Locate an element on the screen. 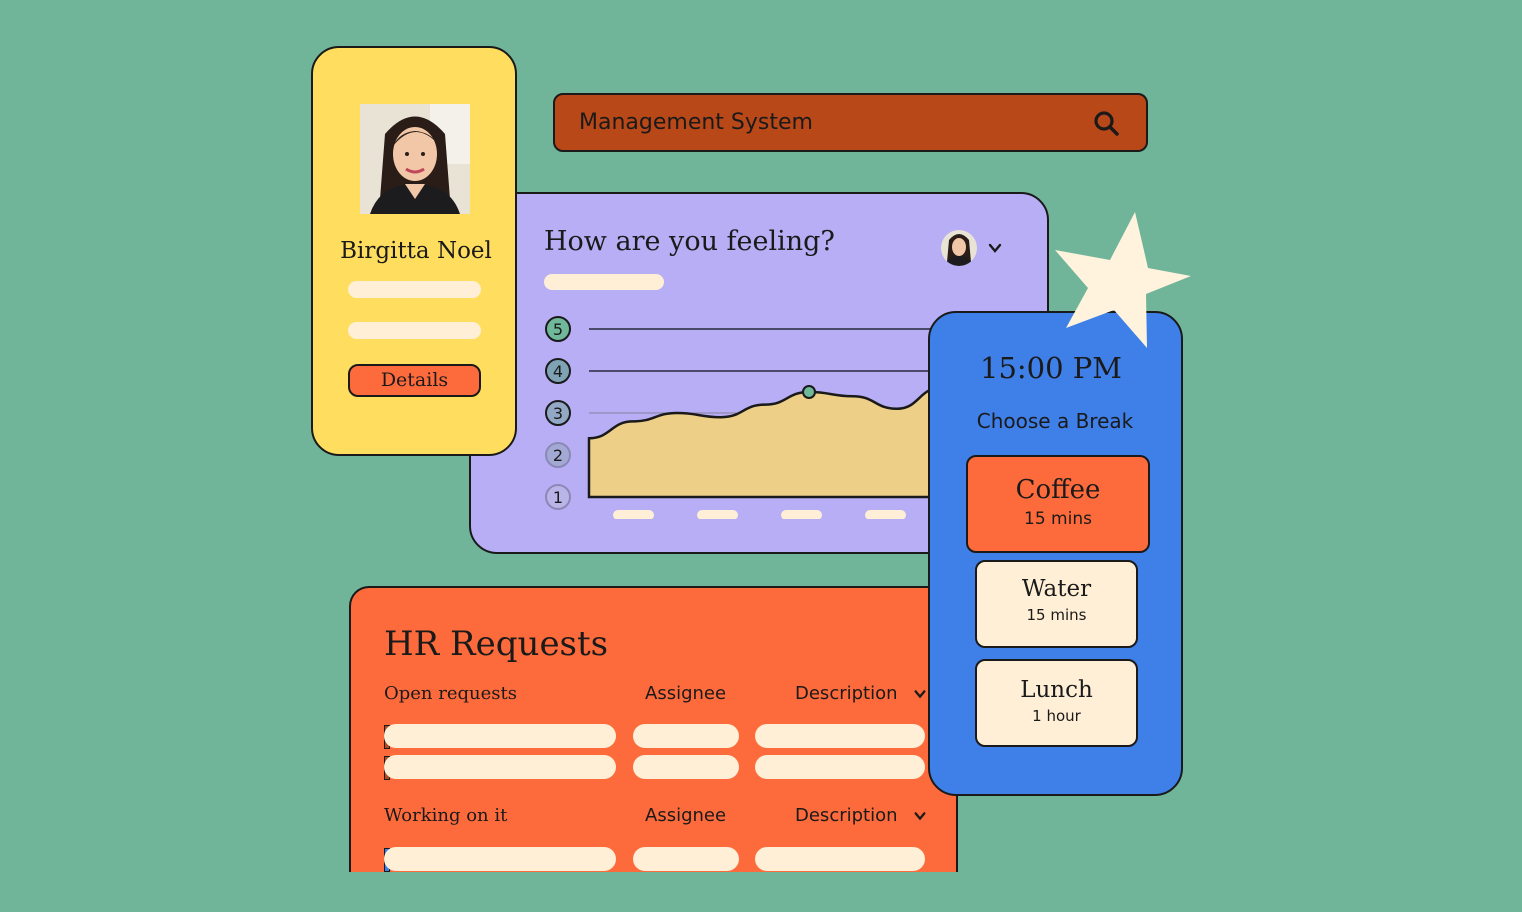  search-icon is located at coordinates (1106, 123).